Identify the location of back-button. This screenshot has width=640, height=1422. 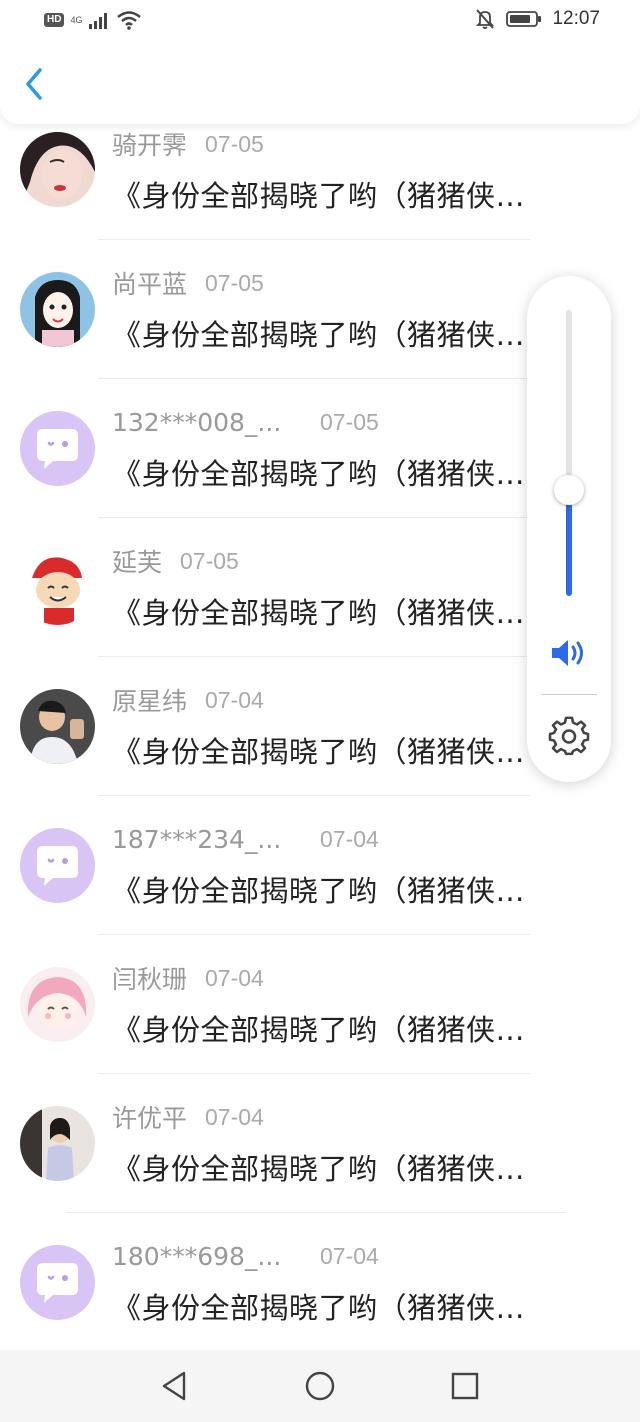
(34, 84).